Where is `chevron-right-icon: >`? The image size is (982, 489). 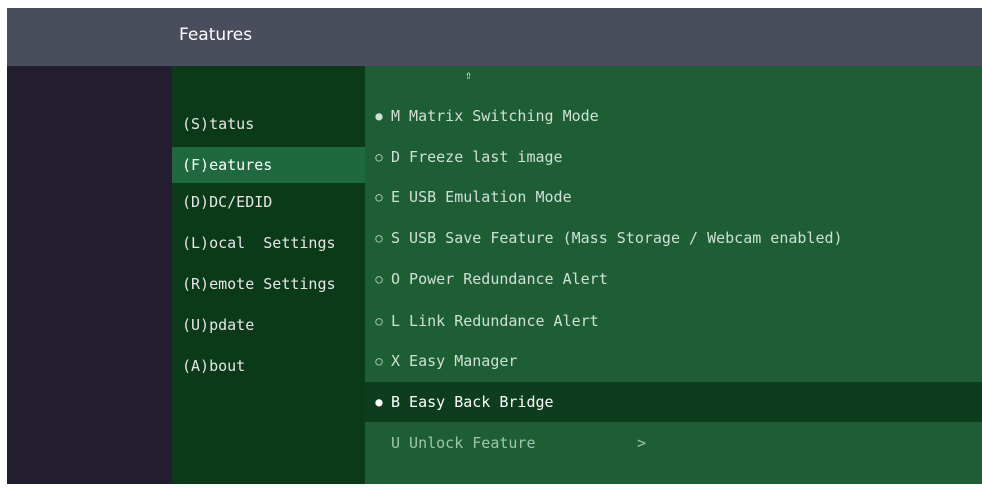
chevron-right-icon: > is located at coordinates (642, 443).